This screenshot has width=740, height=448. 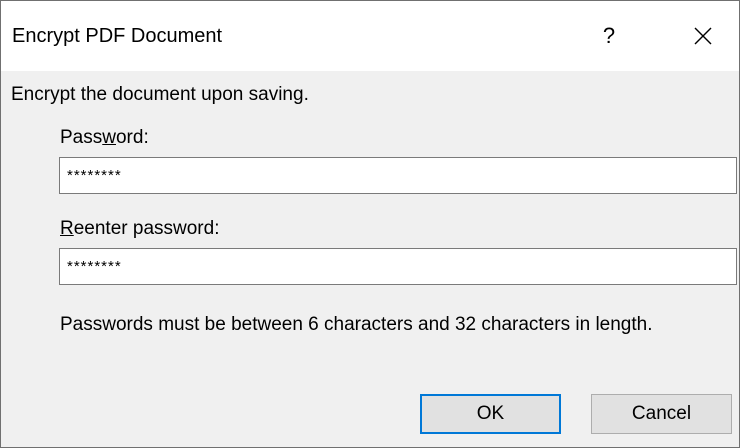 I want to click on intro-text: Encrypt the document upon saving., so click(x=160, y=94).